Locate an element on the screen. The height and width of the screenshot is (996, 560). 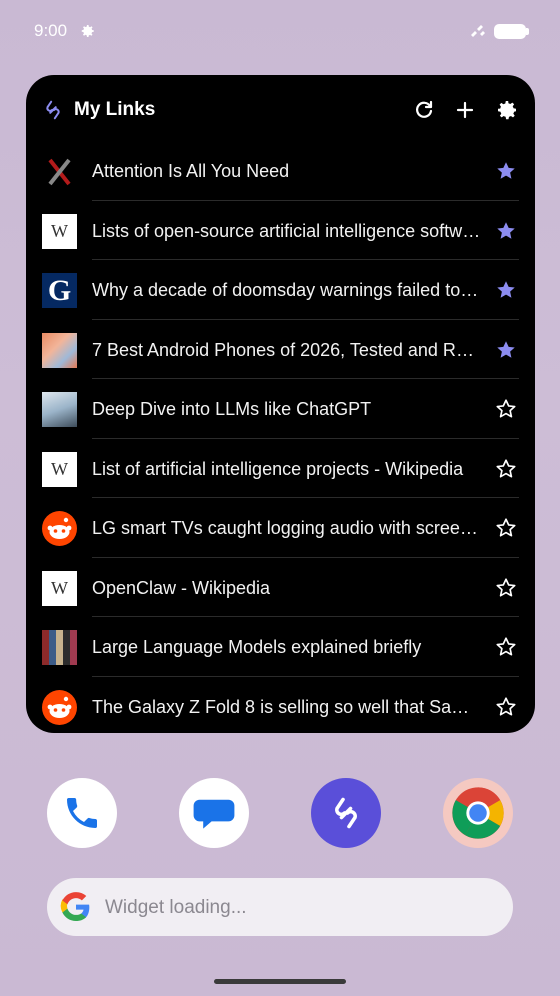
settings-notification-icon is located at coordinates (87, 31).